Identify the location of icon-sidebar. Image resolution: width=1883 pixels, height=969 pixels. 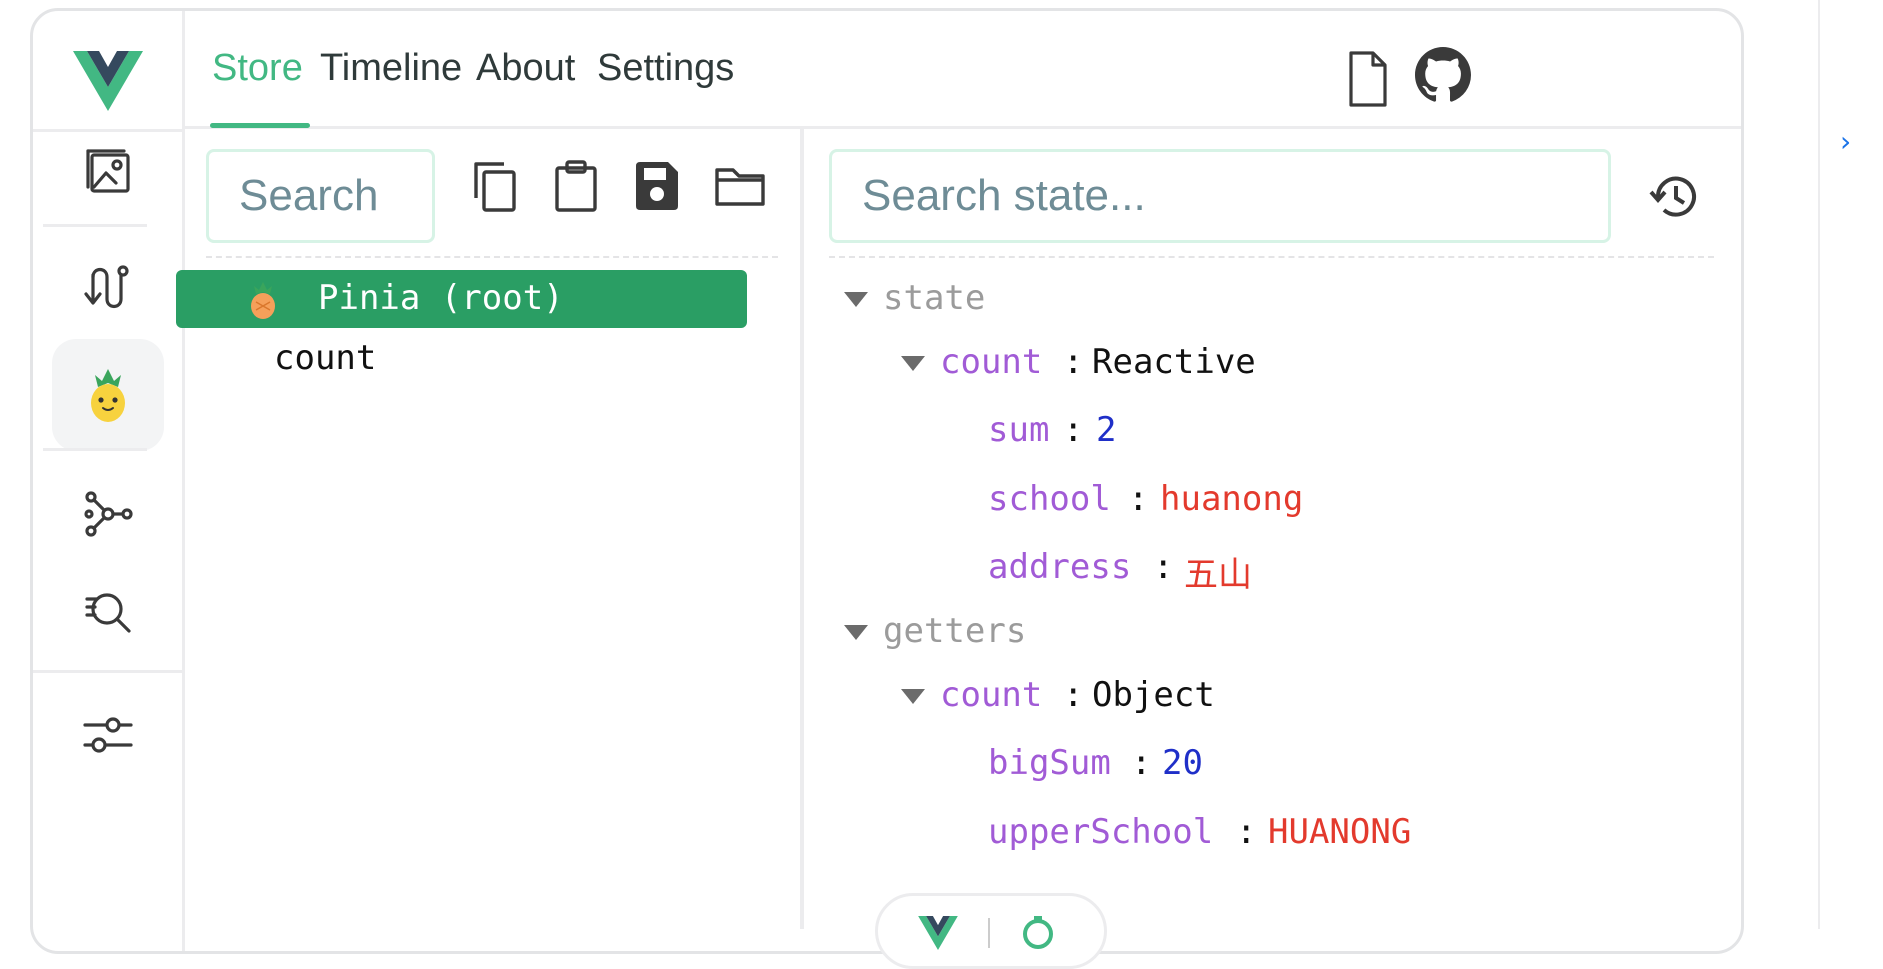
(109, 481).